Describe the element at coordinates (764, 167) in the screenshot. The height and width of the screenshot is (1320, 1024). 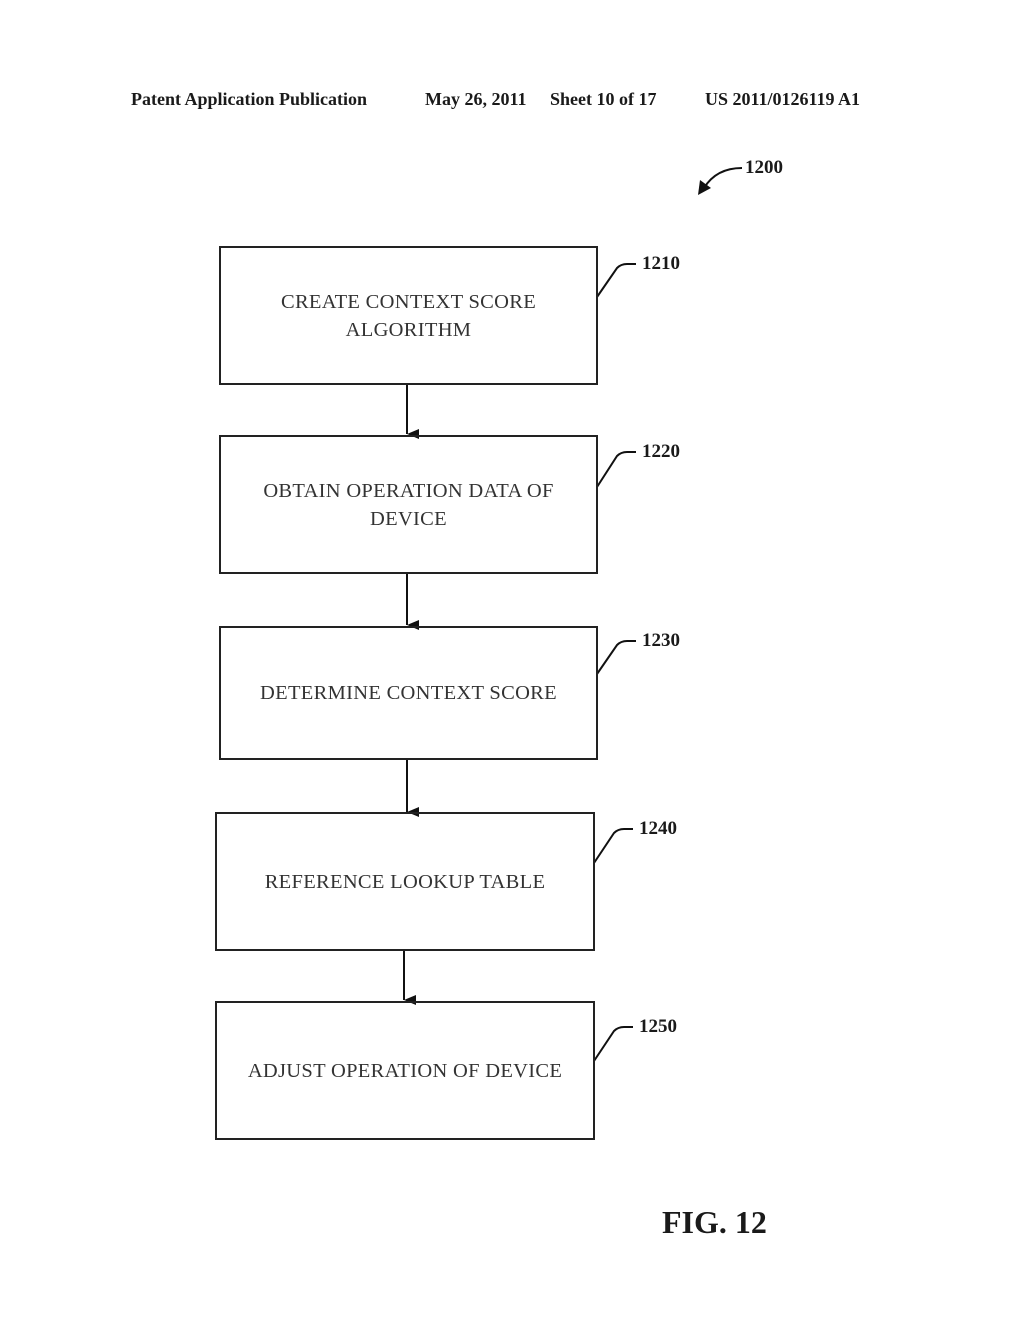
I see `figure-ref-number: 1200` at that location.